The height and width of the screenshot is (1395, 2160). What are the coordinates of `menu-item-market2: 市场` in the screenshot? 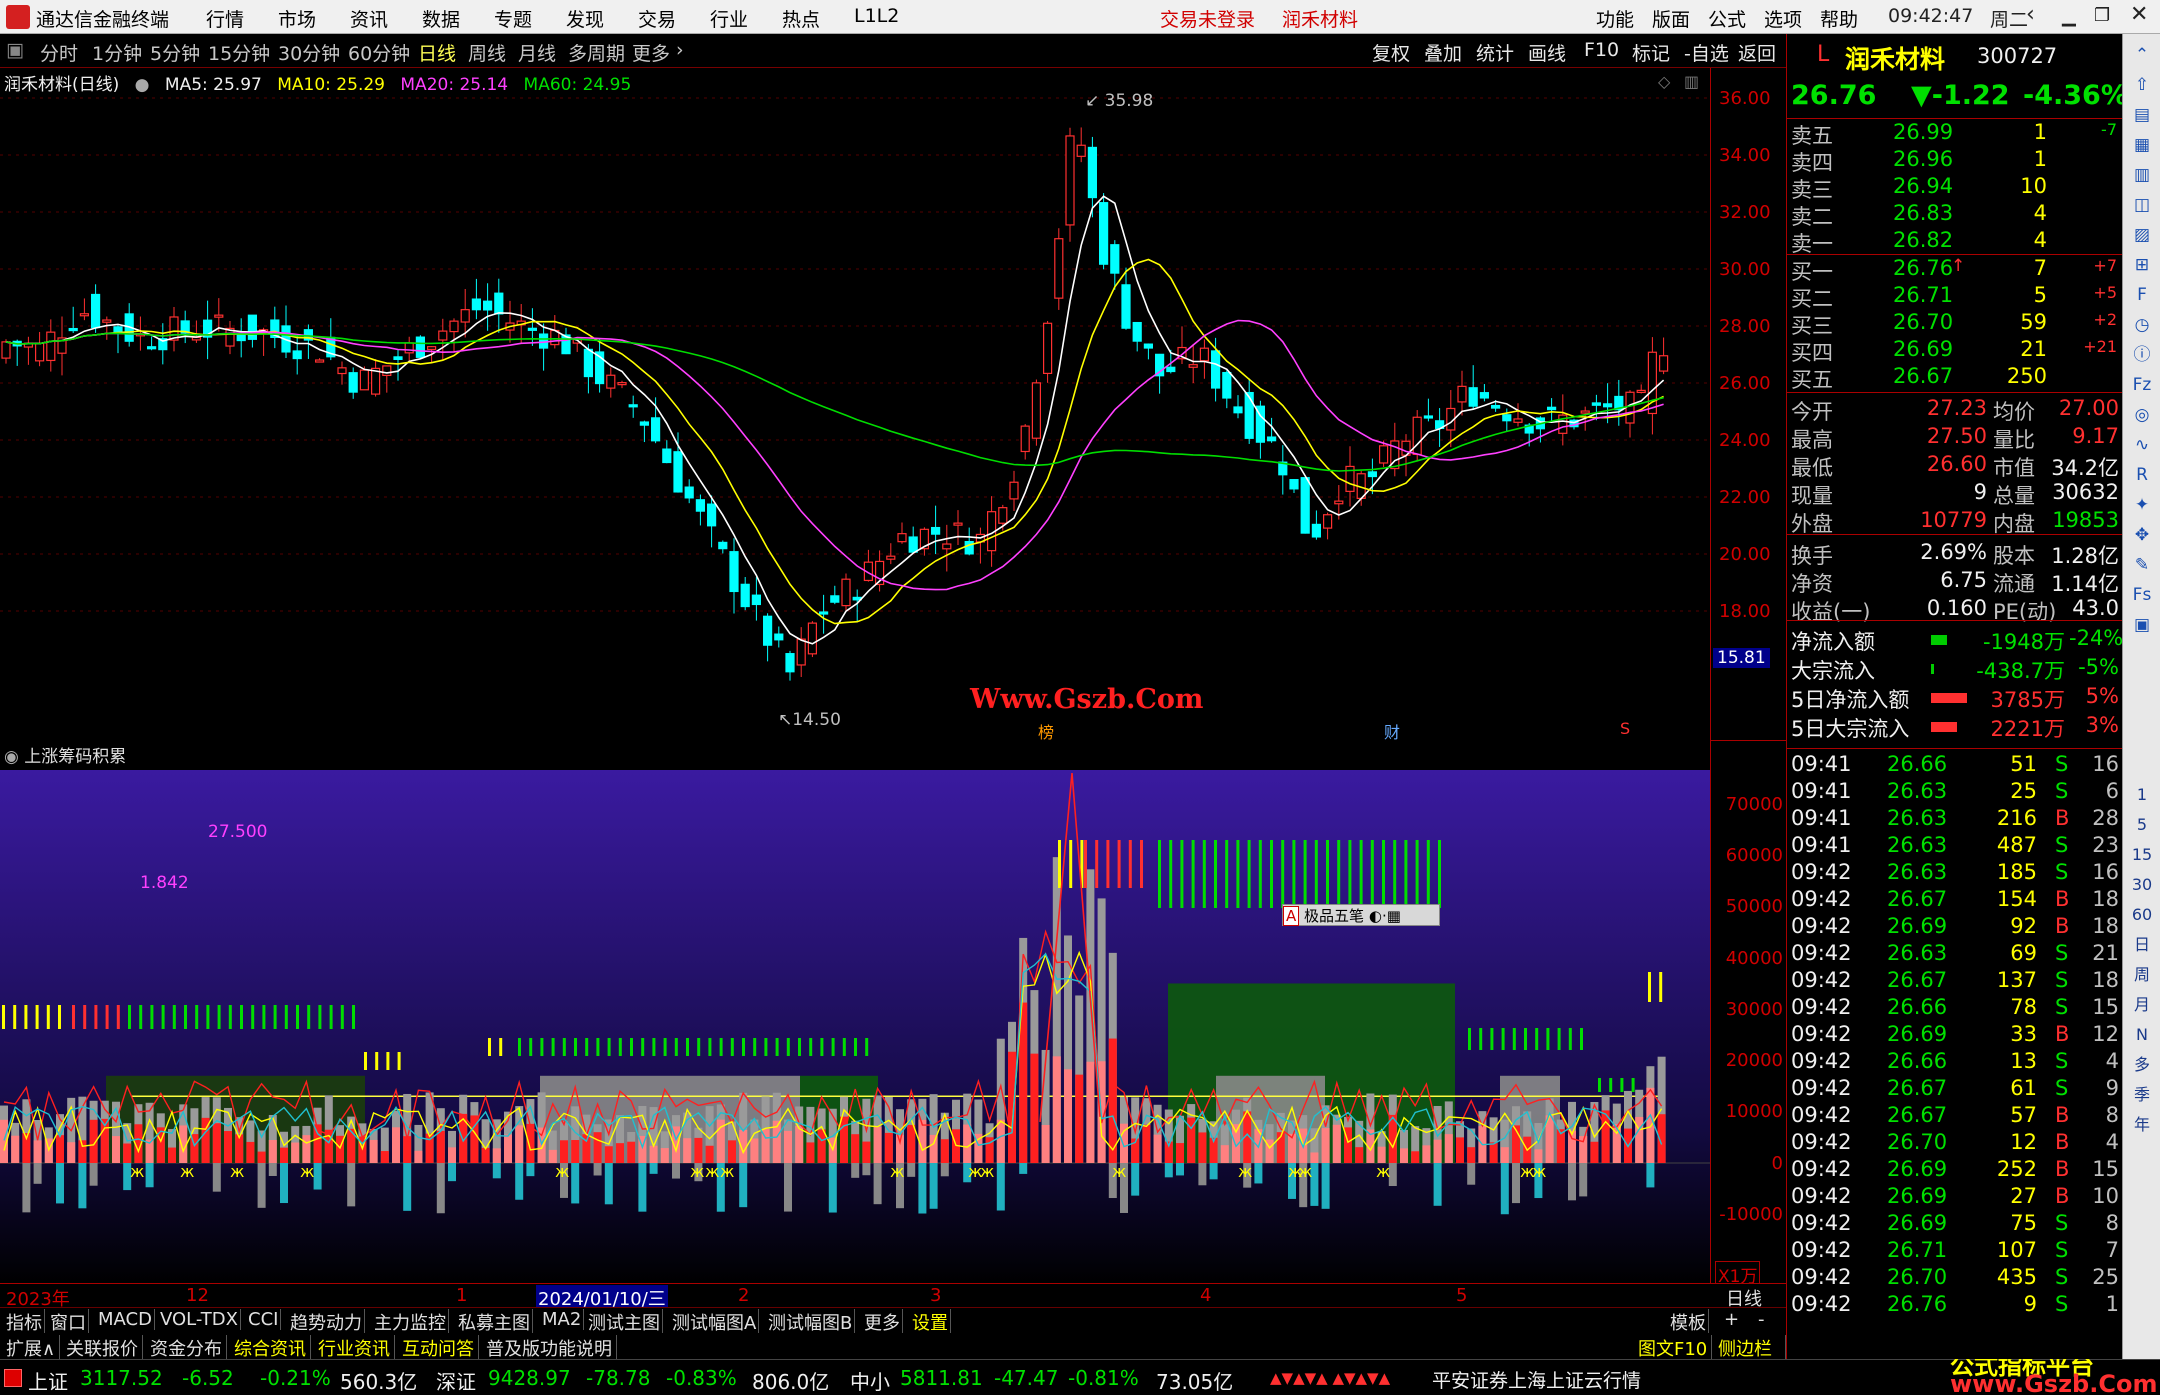 It's located at (297, 18).